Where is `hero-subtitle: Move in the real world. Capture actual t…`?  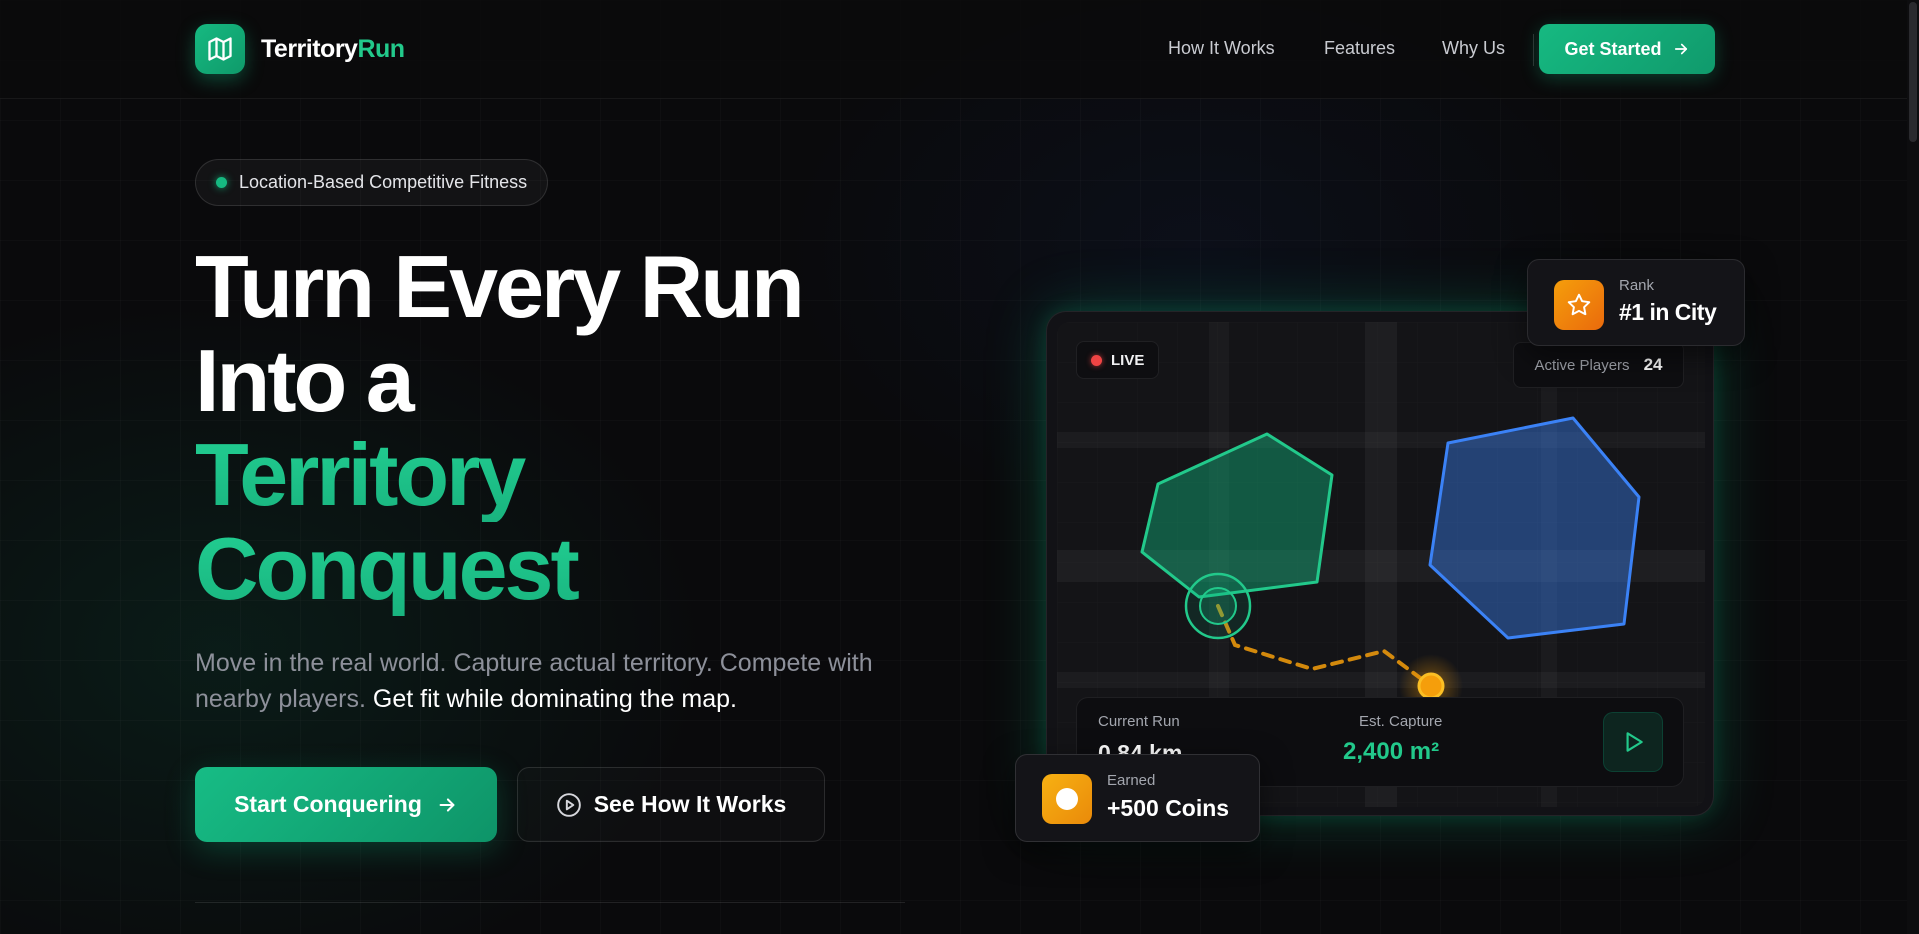
hero-subtitle: Move in the real world. Capture actual t… is located at coordinates (555, 681).